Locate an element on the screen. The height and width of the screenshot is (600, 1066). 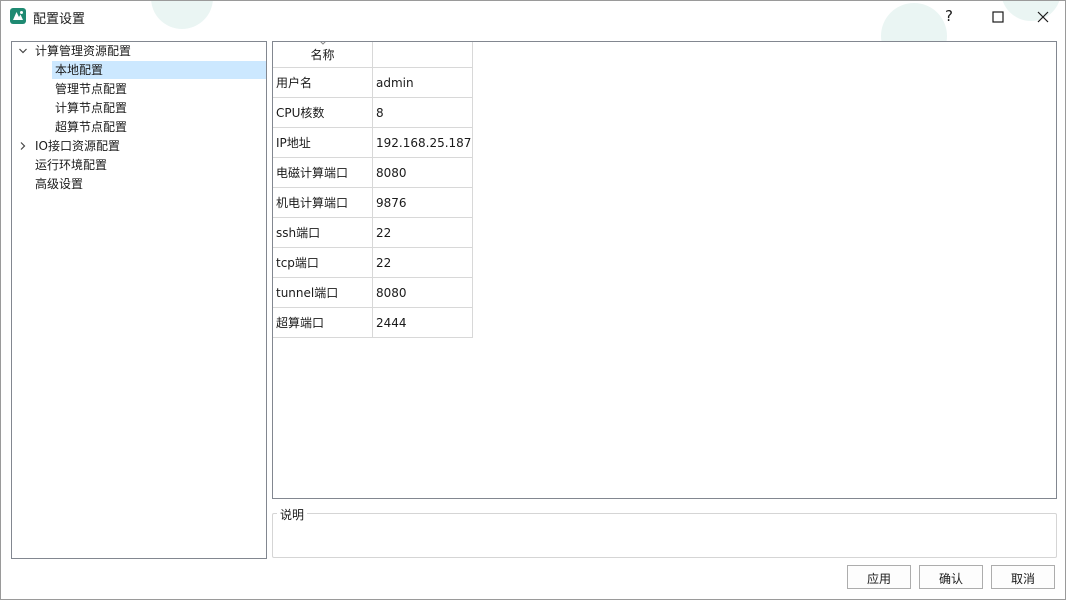
property-key: CPU核数 is located at coordinates (323, 112).